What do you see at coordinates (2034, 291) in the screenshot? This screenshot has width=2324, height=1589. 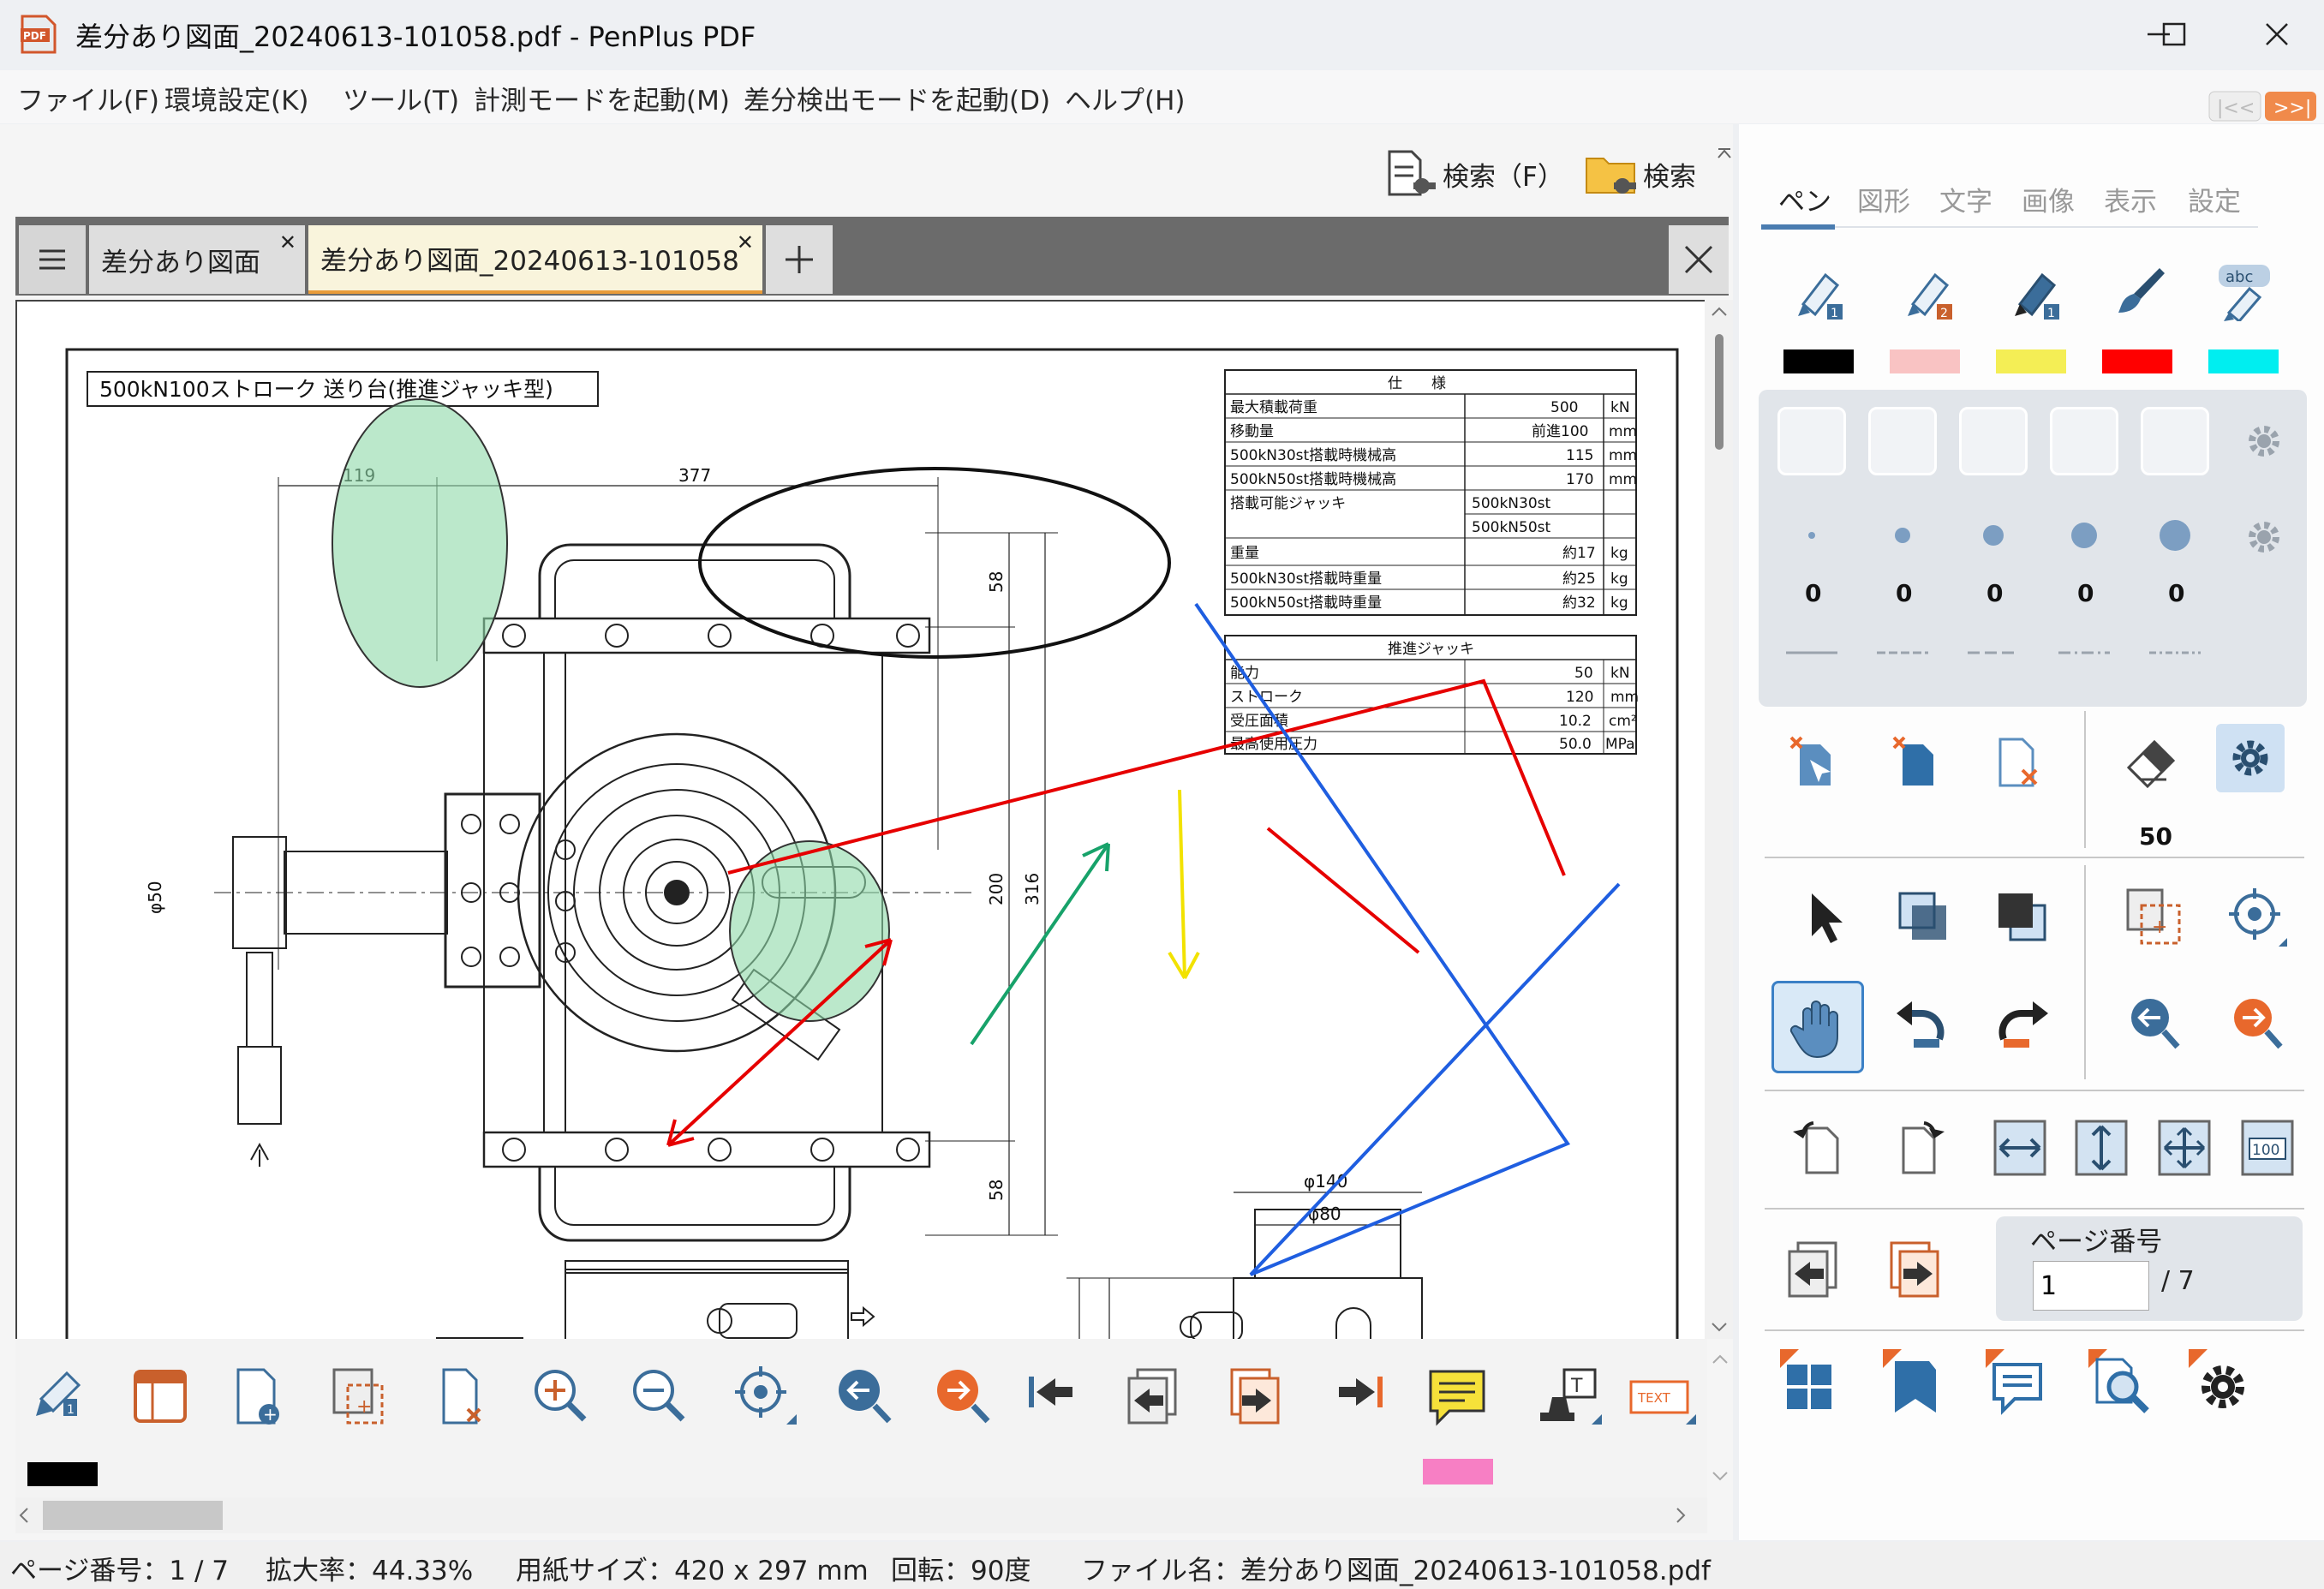 I see `highlighter-icon: 1` at bounding box center [2034, 291].